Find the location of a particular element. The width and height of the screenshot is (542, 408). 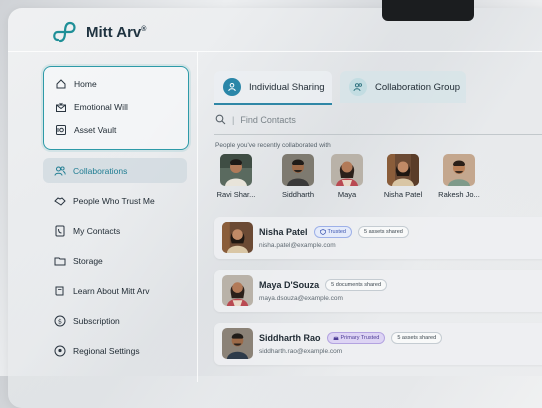

sidebar-item-regional-settings: Regional Settings is located at coordinates (97, 351).